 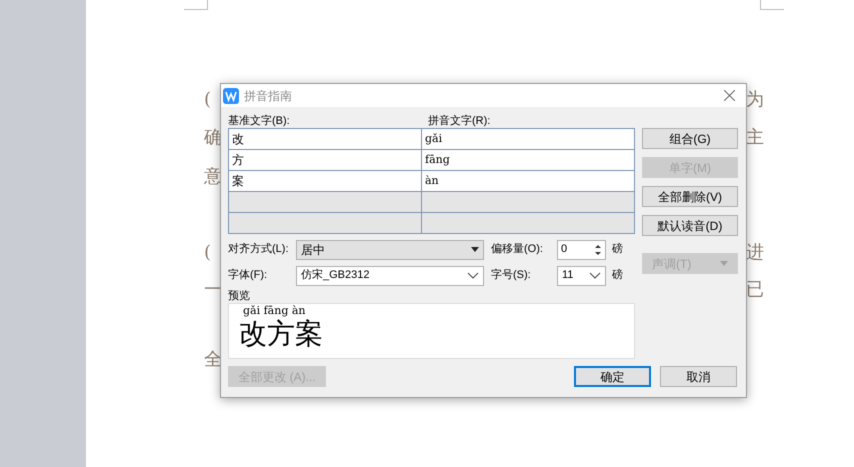 I want to click on side-button: 组合(G), so click(x=690, y=138).